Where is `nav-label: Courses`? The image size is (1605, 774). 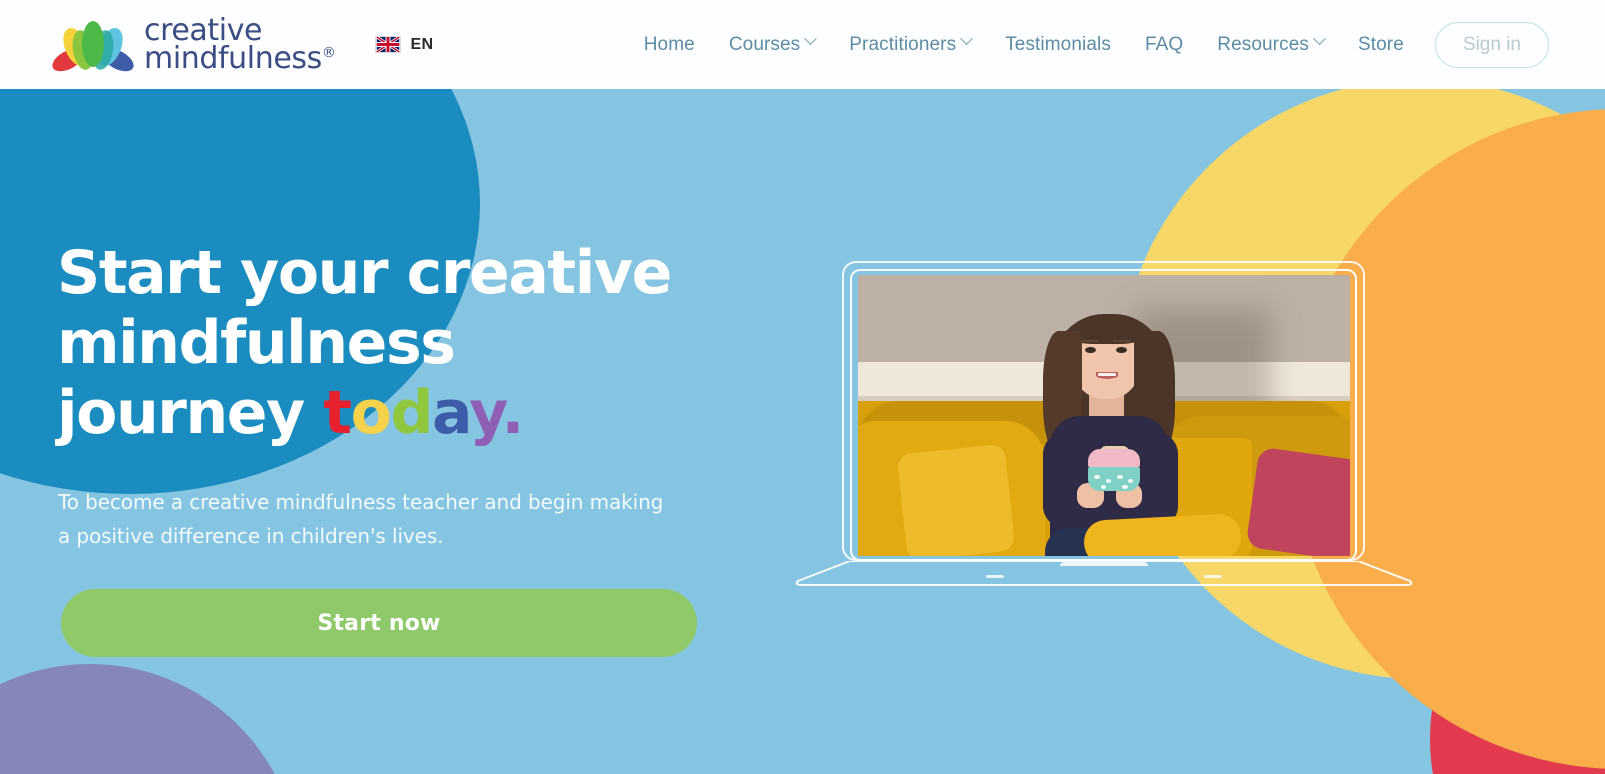 nav-label: Courses is located at coordinates (764, 44).